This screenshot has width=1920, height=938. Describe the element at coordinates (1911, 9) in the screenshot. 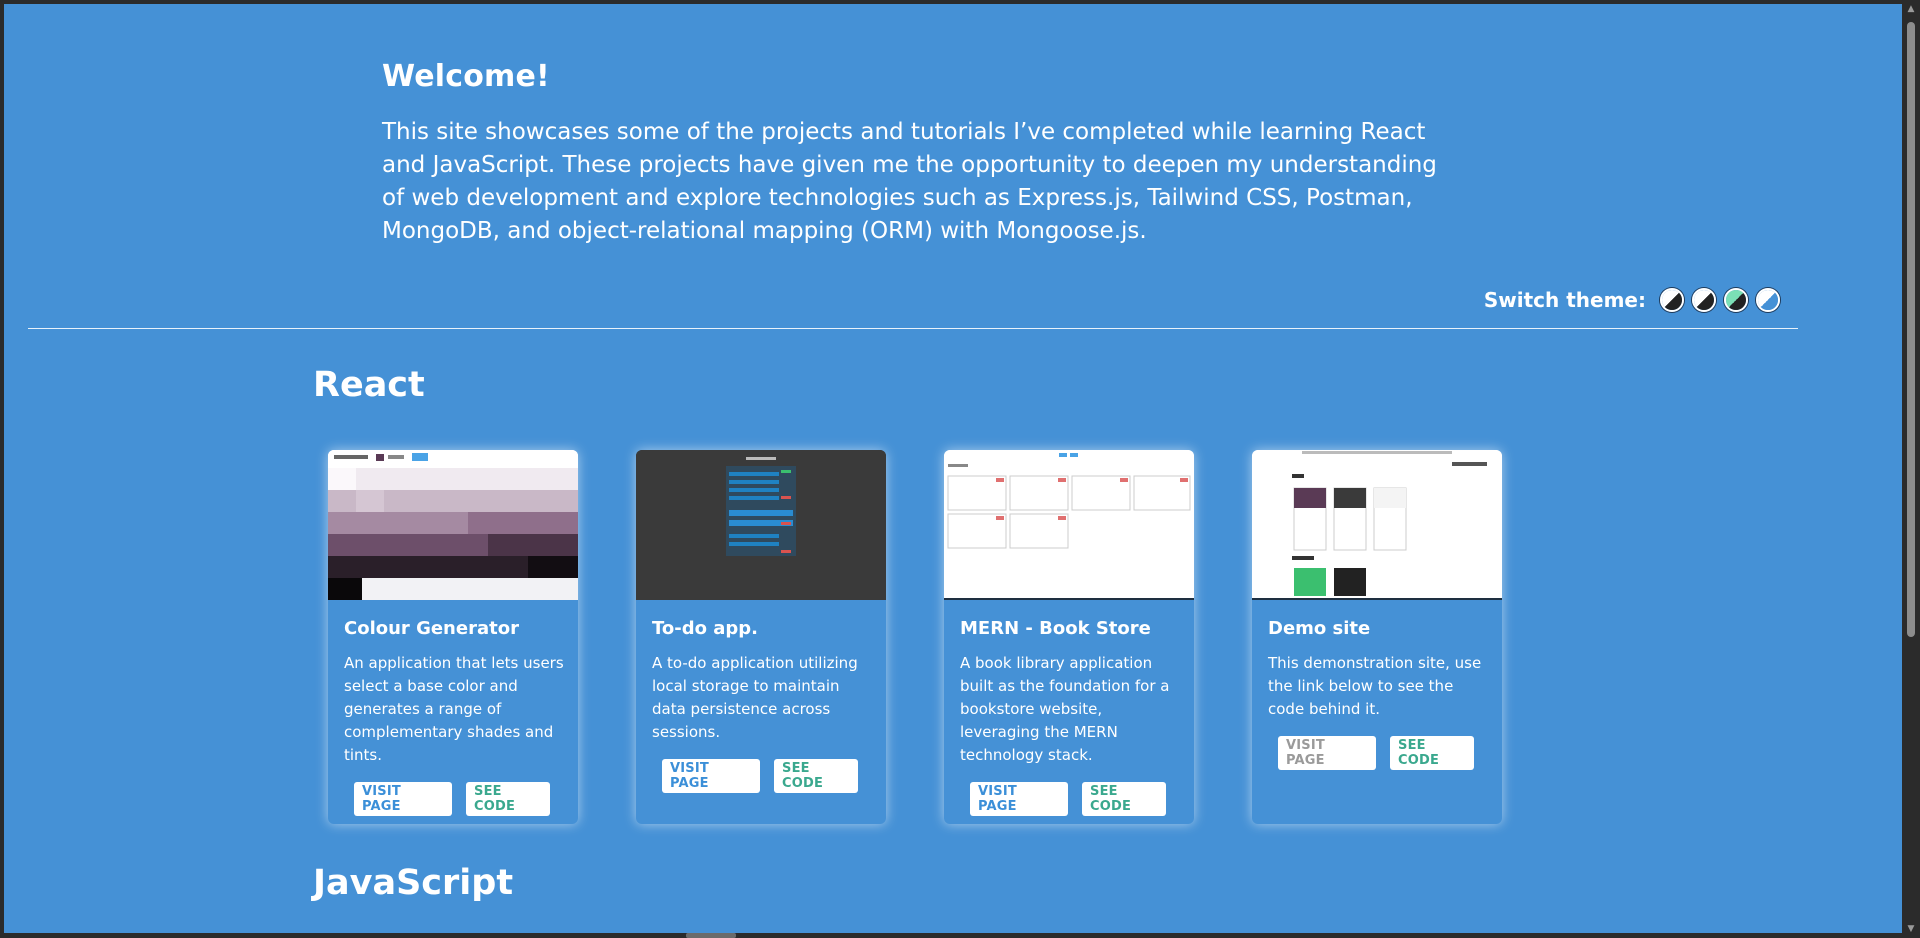

I see `scroll-up-arrow-icon: ▲` at that location.